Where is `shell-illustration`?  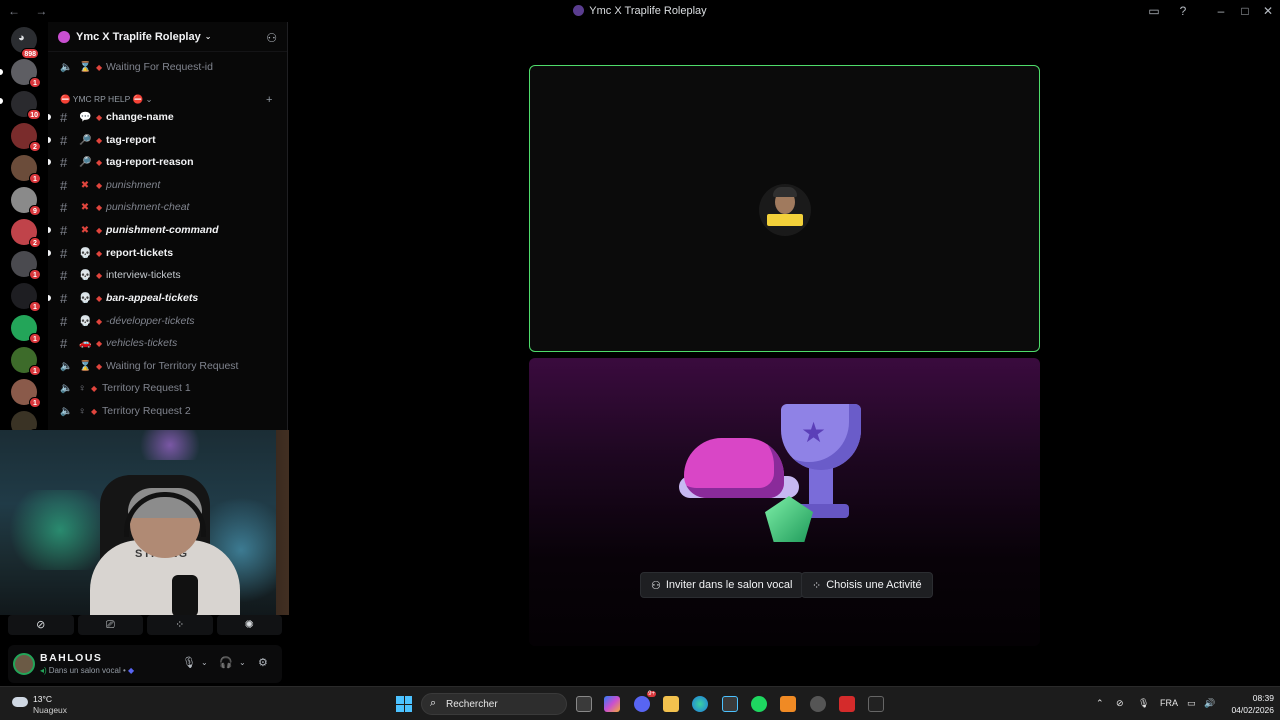
shell-illustration is located at coordinates (734, 468).